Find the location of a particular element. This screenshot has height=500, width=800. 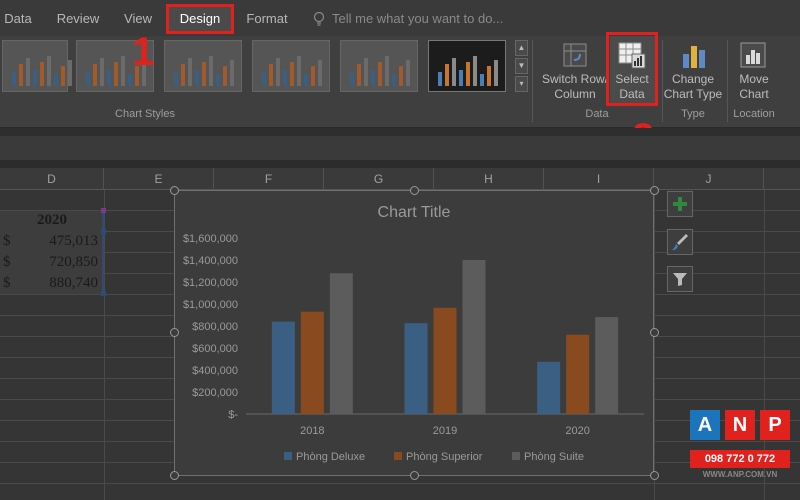

chart-elements-button is located at coordinates (680, 204).